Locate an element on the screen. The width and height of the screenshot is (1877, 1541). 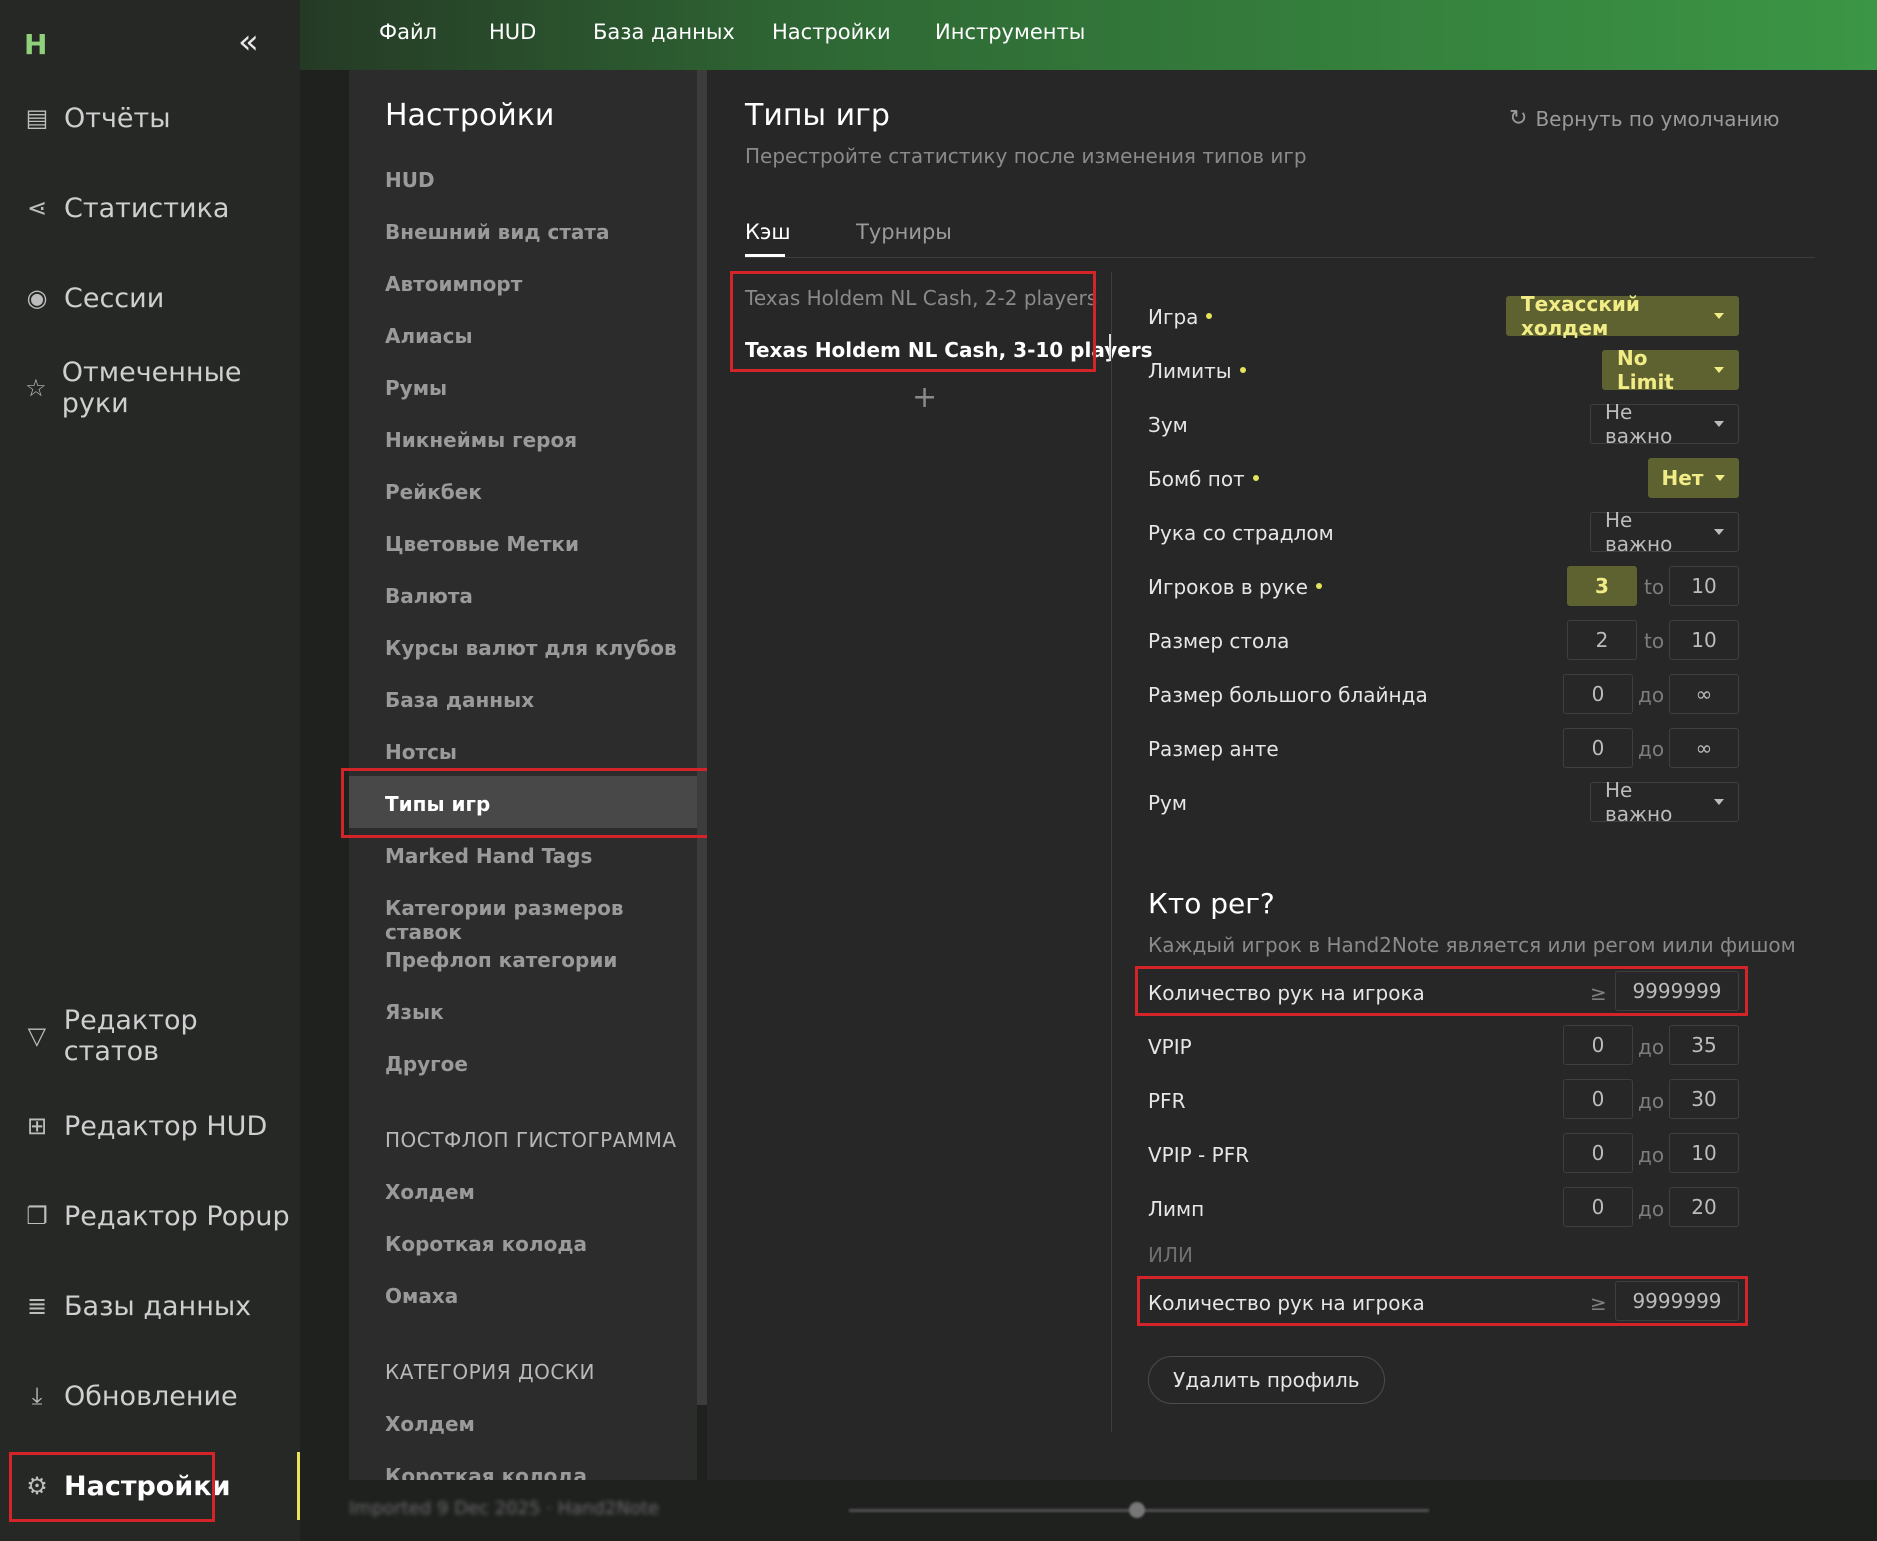
settings-item-board-short-deck: Короткая колода is located at coordinates (486, 1472).